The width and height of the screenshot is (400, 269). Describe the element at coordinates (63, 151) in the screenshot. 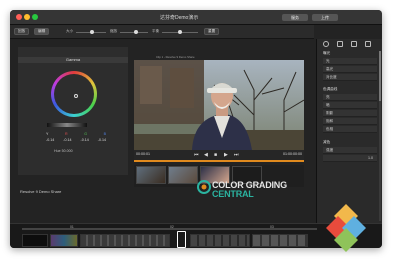

I see `hue-readout: Hue 50.000` at that location.